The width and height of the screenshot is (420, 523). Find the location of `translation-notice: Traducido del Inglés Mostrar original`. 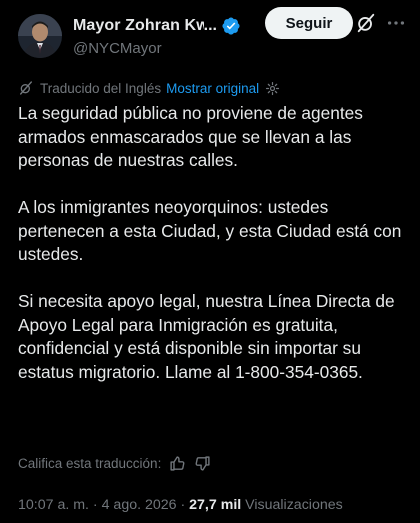

translation-notice: Traducido del Inglés Mostrar original is located at coordinates (149, 88).